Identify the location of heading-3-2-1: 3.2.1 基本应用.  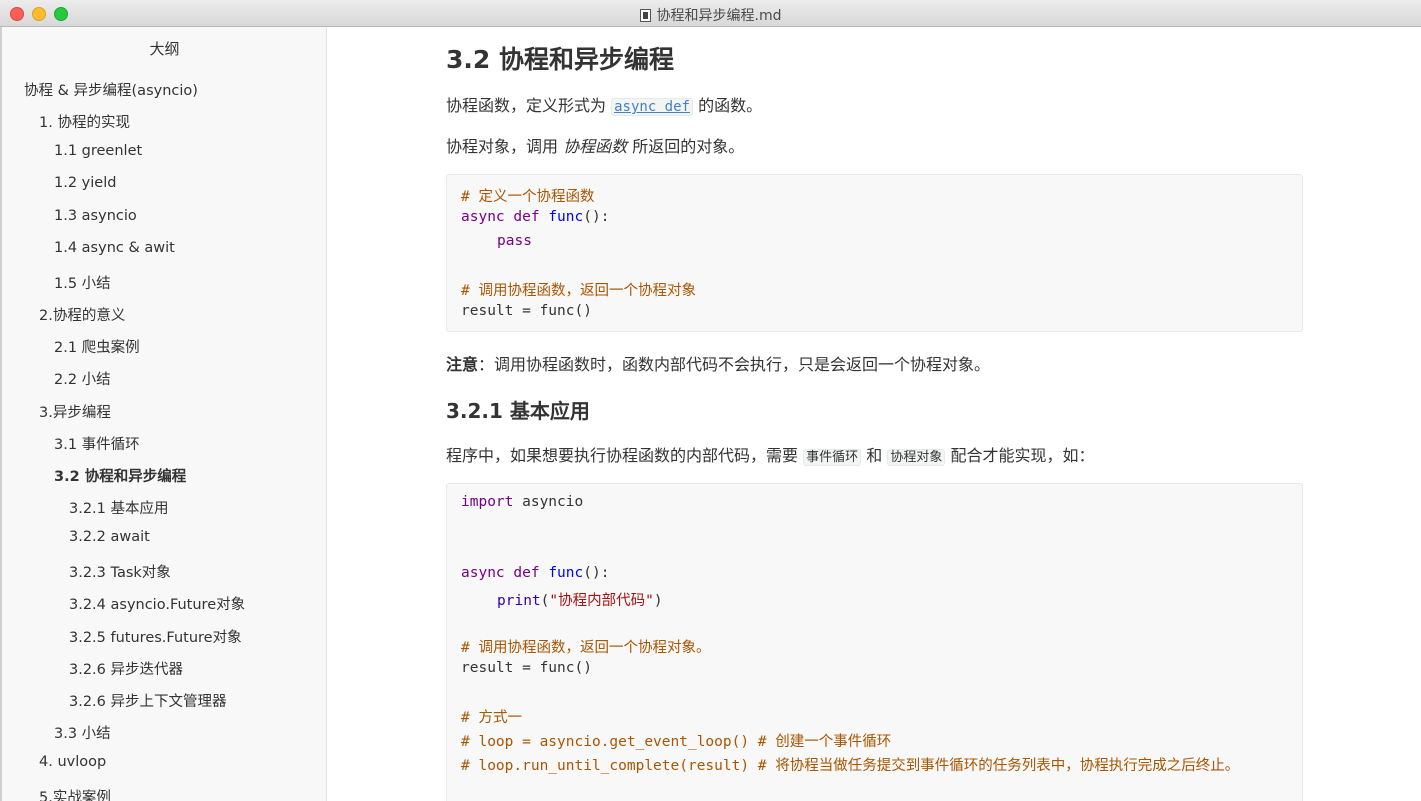
(518, 411).